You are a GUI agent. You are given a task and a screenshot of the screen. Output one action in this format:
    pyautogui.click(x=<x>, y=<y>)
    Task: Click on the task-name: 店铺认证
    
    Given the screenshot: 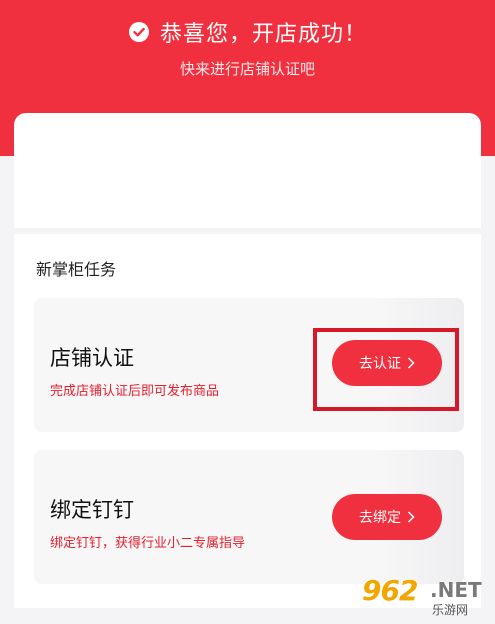 What is the action you would take?
    pyautogui.click(x=92, y=358)
    